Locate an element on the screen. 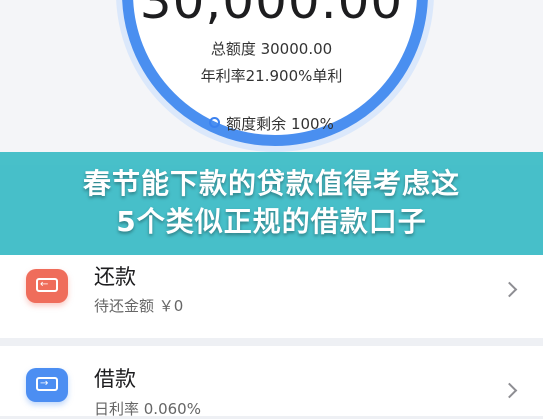 The width and height of the screenshot is (543, 419). remaining-limit-text: 额度剩余 100% is located at coordinates (280, 124).